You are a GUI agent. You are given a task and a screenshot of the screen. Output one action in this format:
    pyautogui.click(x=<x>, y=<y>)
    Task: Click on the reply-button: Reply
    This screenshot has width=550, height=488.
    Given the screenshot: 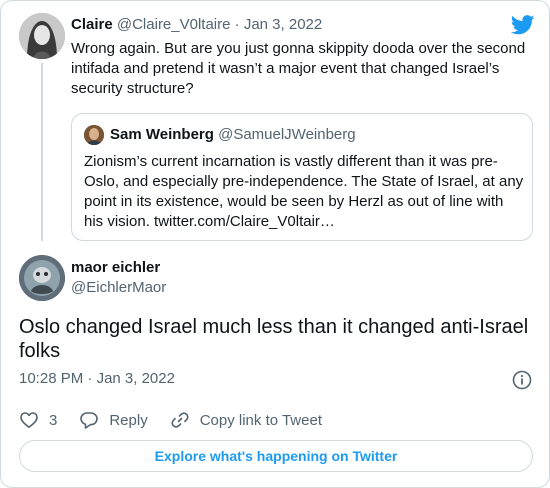 What is the action you would take?
    pyautogui.click(x=113, y=420)
    